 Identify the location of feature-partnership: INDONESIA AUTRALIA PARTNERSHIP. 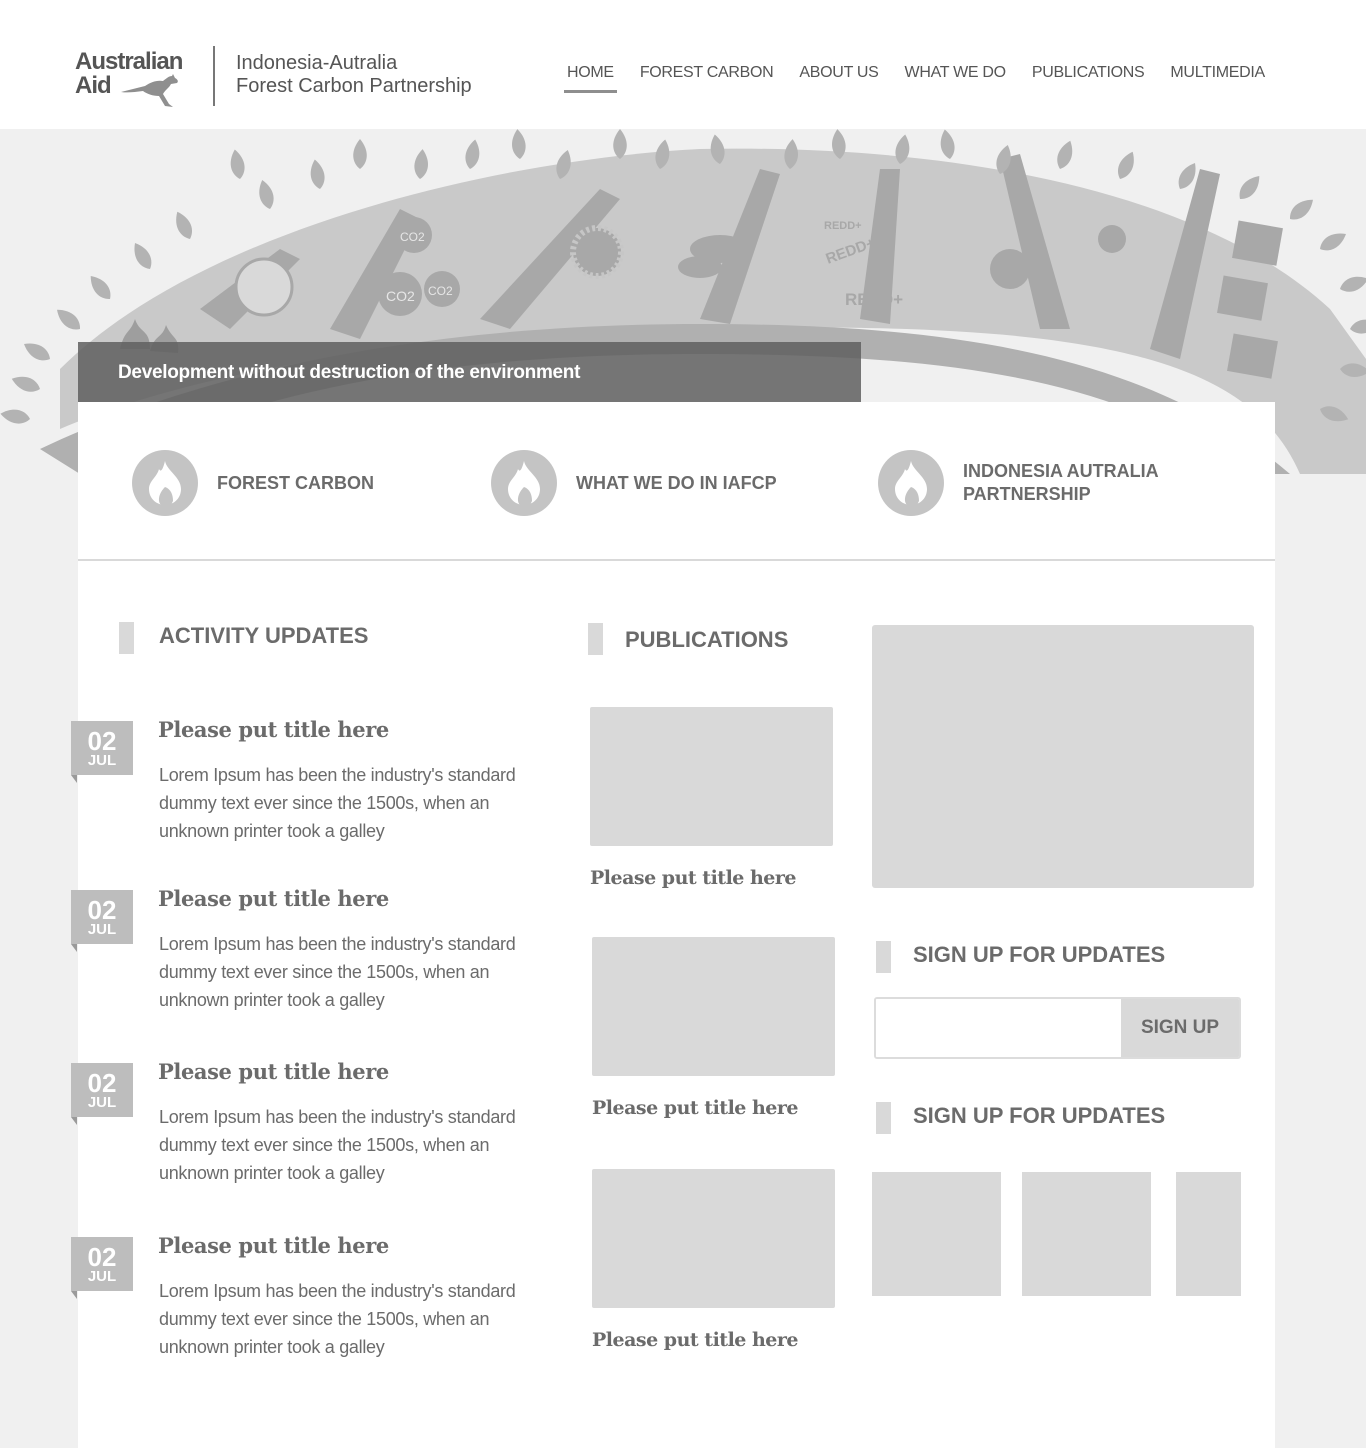
(1018, 483).